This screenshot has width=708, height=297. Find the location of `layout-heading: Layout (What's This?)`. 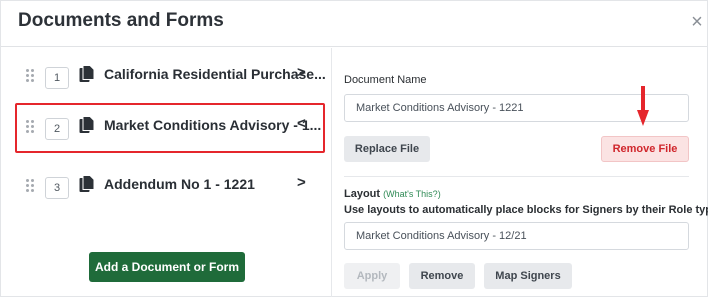

layout-heading: Layout (What's This?) is located at coordinates (392, 194).